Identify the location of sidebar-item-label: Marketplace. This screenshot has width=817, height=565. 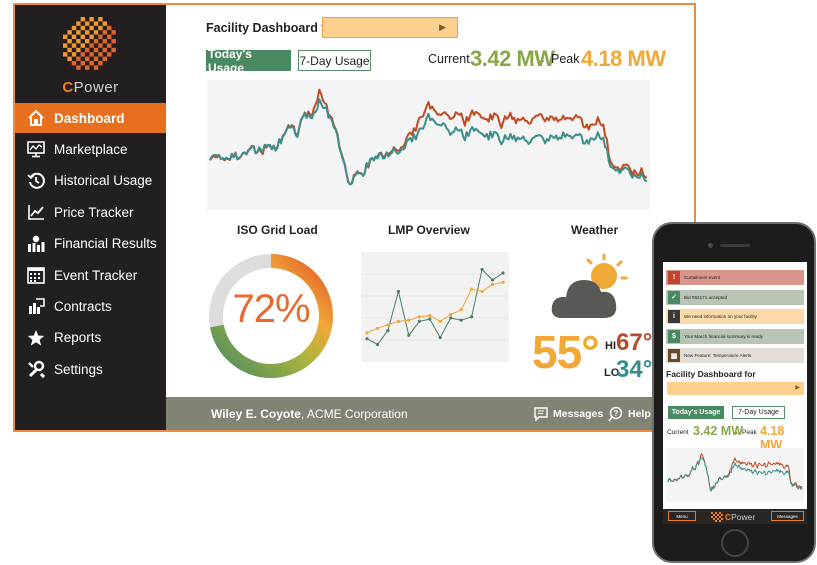
(91, 149).